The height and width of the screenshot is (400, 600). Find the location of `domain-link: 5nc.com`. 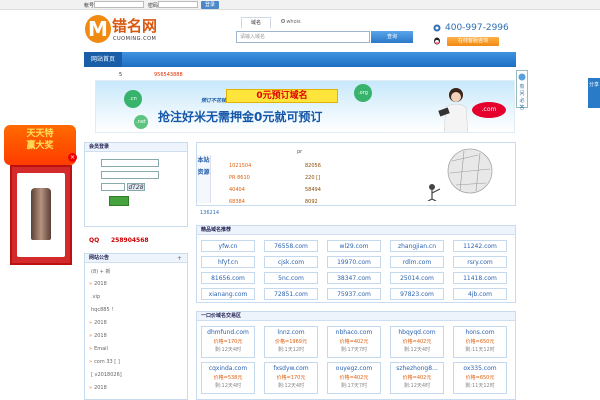

domain-link: 5nc.com is located at coordinates (291, 278).